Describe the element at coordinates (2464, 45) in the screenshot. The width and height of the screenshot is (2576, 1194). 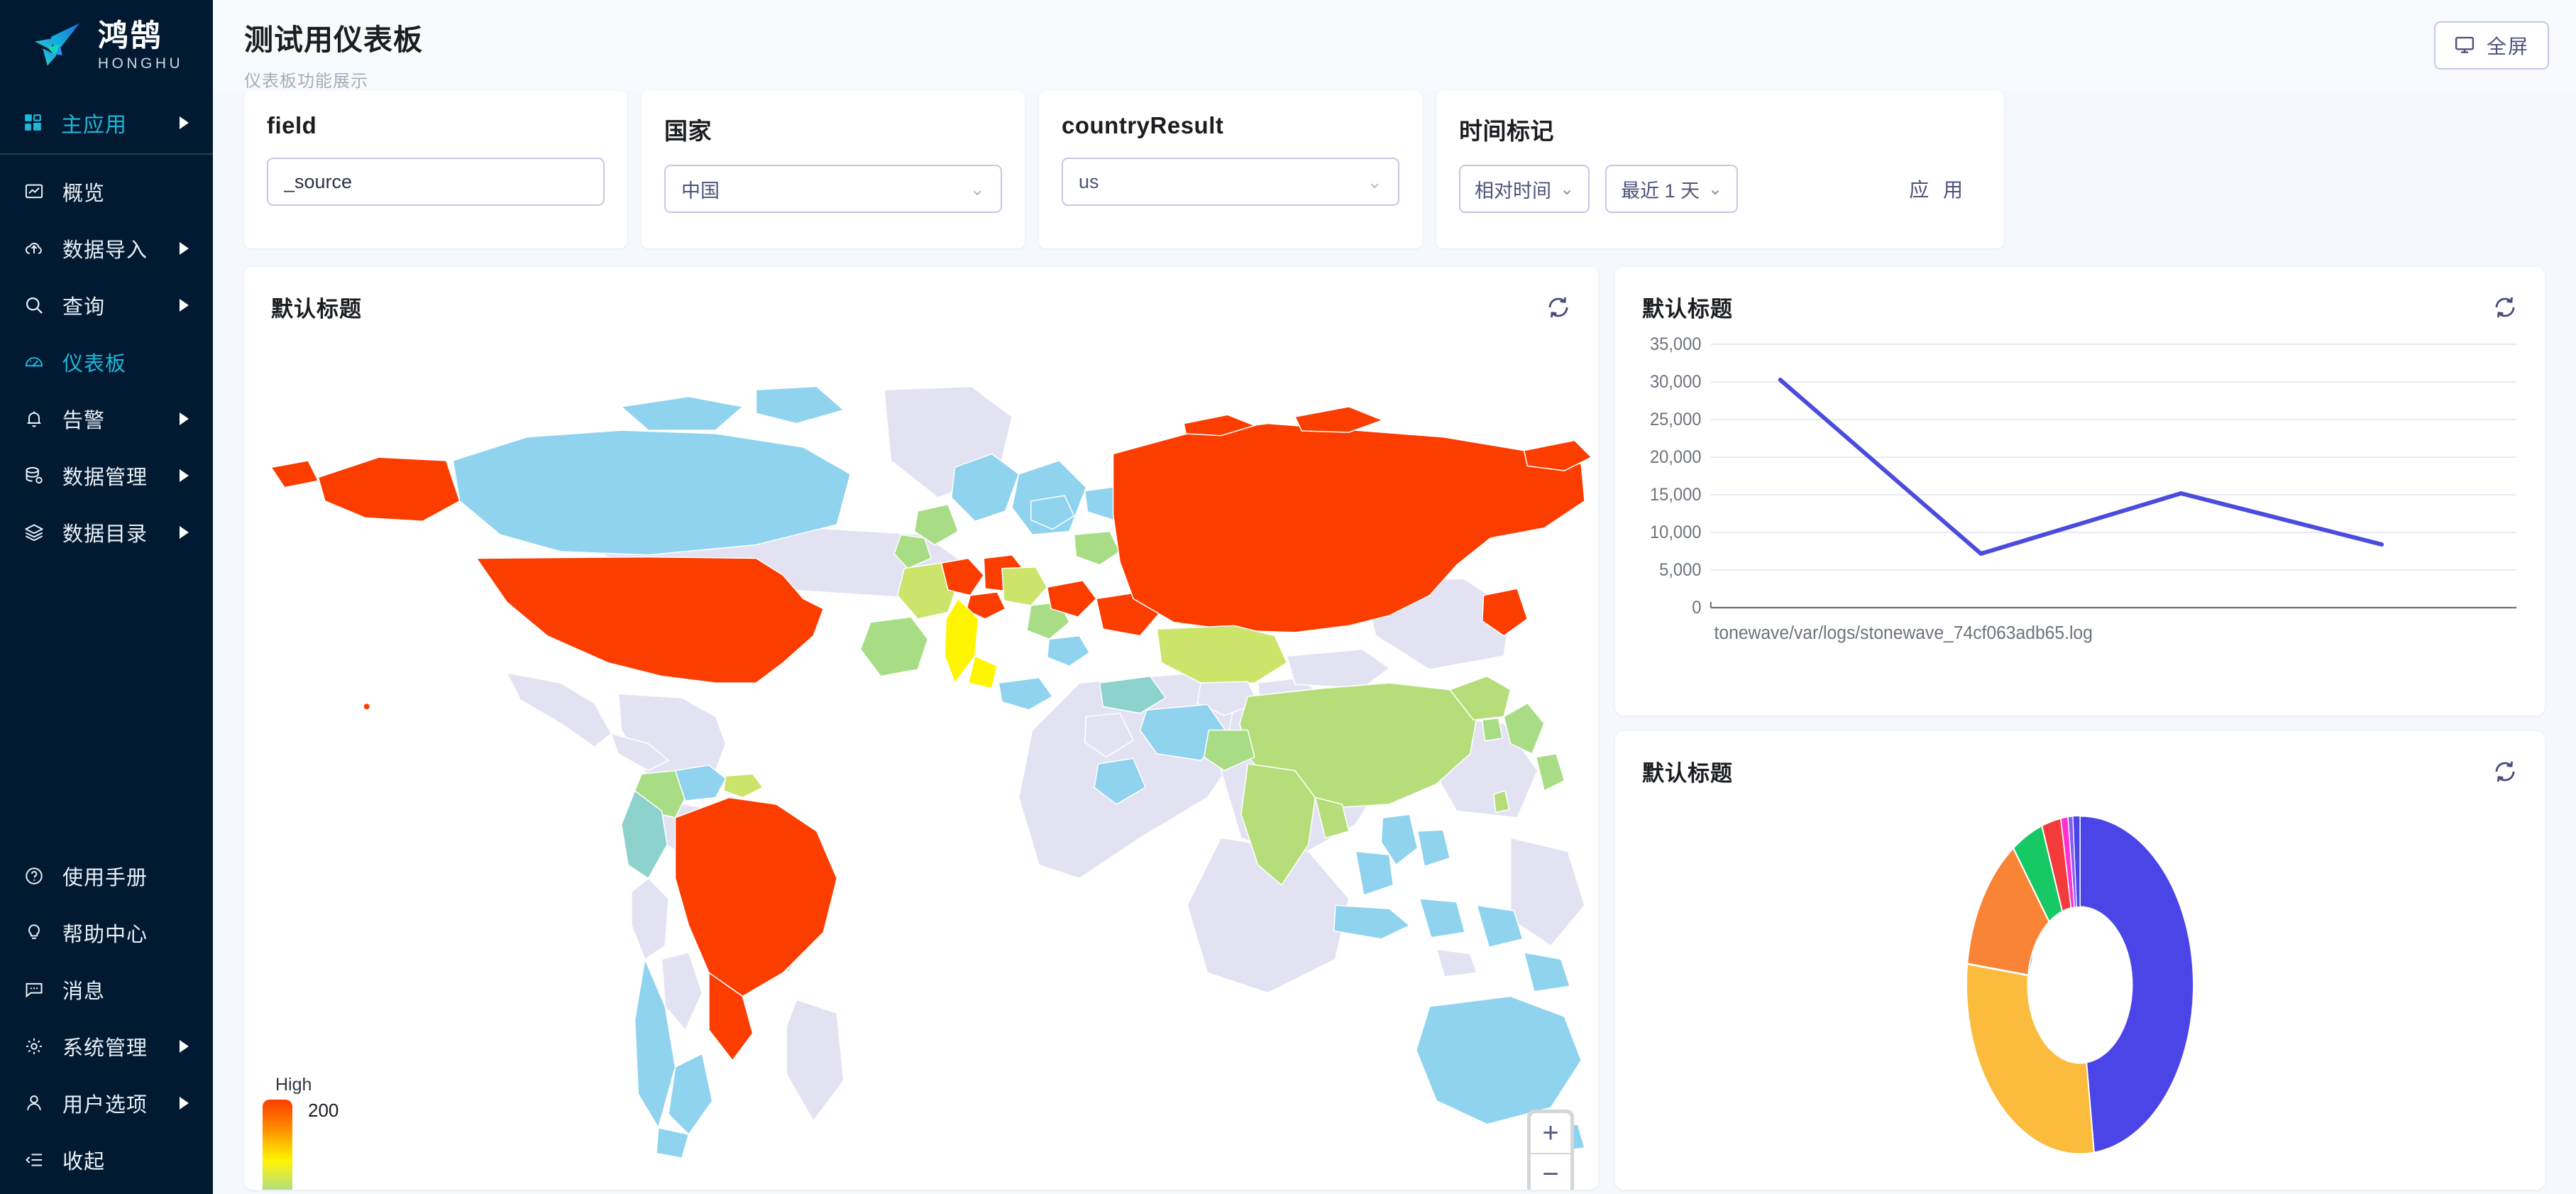
I see `monitor-icon` at that location.